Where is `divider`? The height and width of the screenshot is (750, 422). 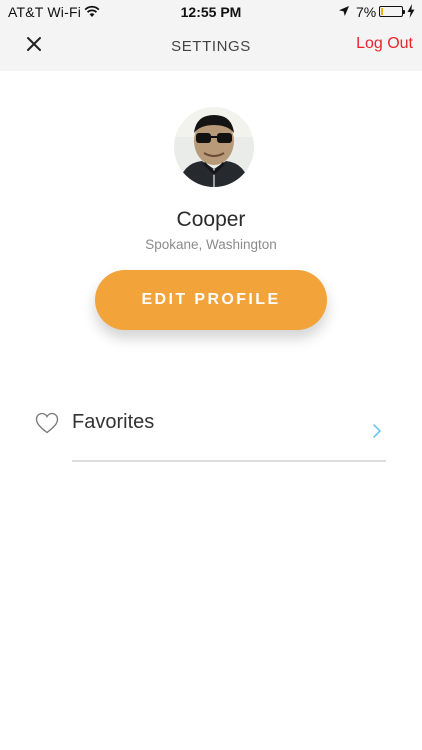
divider is located at coordinates (229, 461).